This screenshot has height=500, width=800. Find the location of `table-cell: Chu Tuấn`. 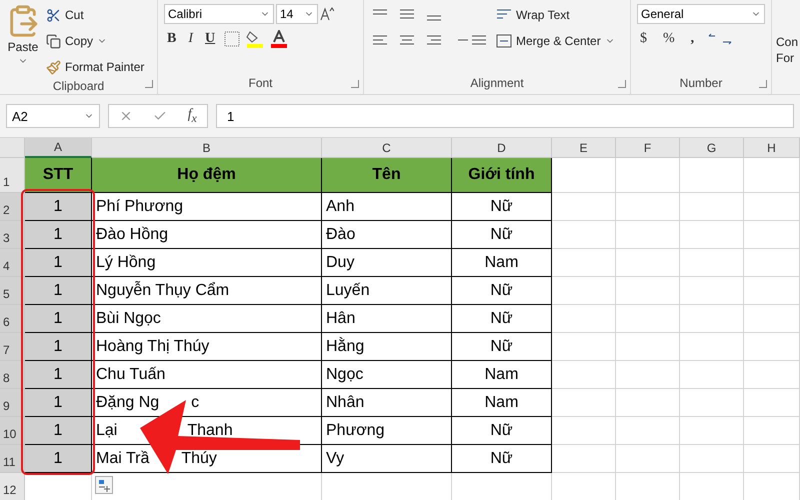

table-cell: Chu Tuấn is located at coordinates (207, 375).